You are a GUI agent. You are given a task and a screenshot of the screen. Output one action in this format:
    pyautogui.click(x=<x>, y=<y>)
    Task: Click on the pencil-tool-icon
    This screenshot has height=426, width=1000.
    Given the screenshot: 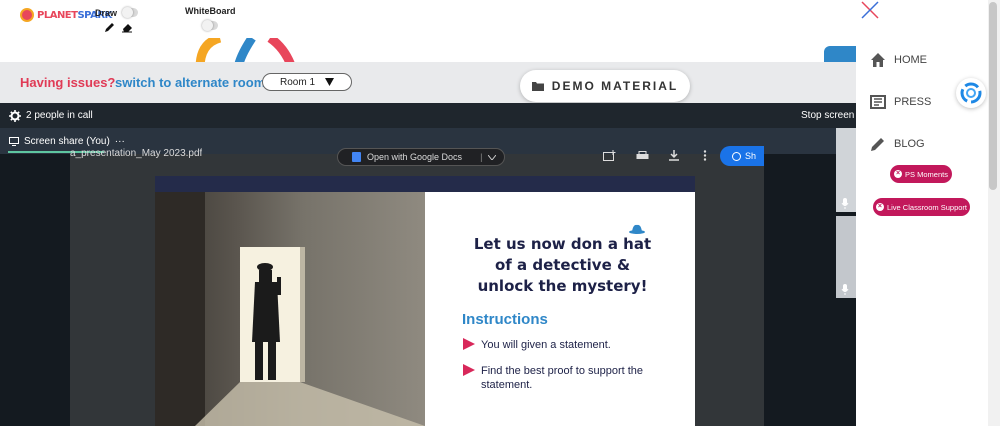 What is the action you would take?
    pyautogui.click(x=109, y=27)
    